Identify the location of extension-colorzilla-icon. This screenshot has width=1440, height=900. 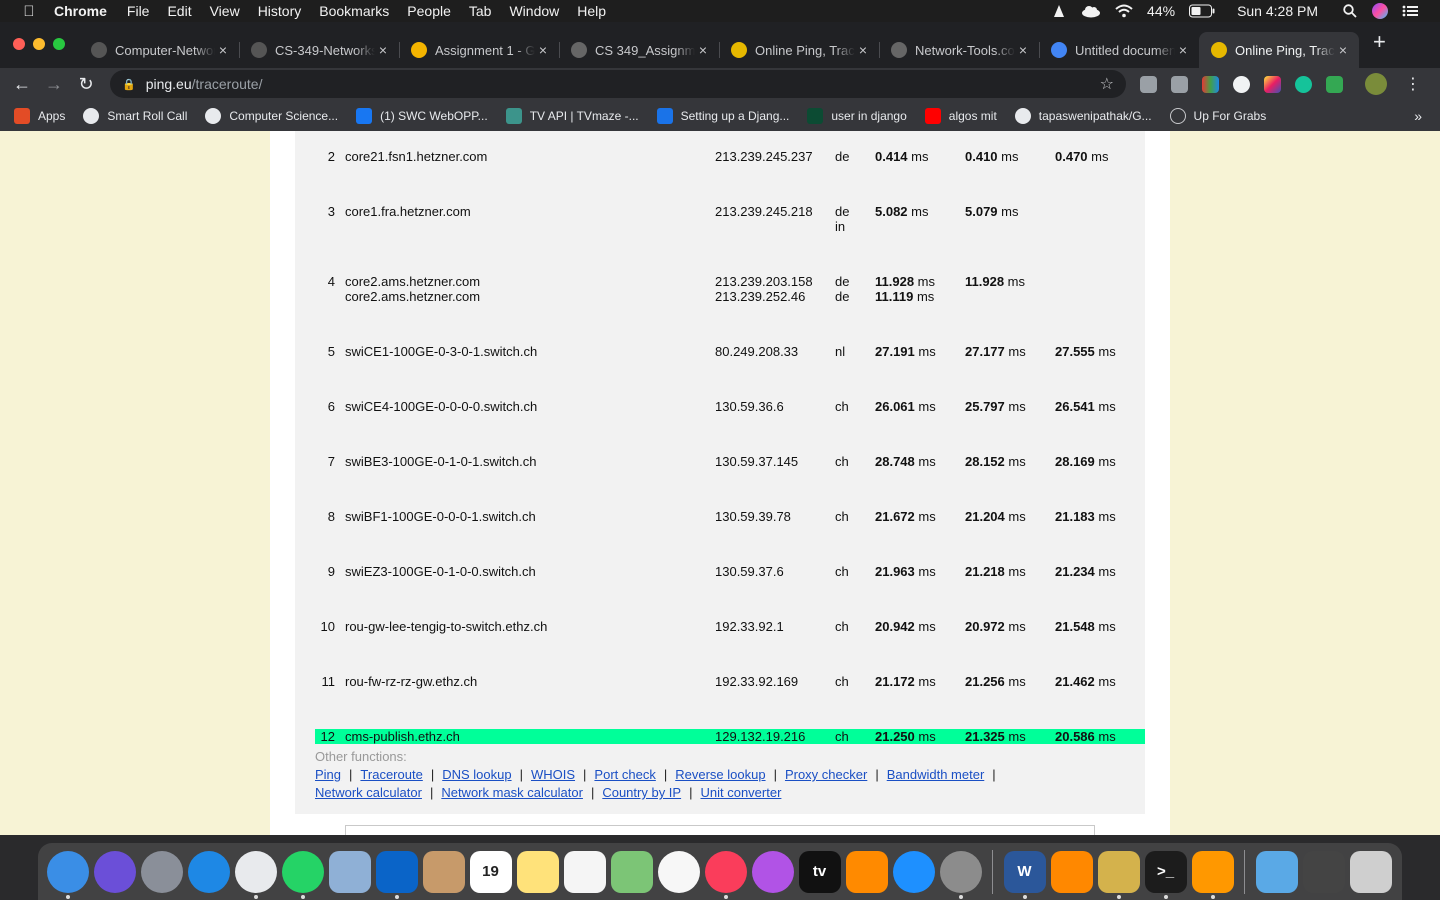
(1210, 84).